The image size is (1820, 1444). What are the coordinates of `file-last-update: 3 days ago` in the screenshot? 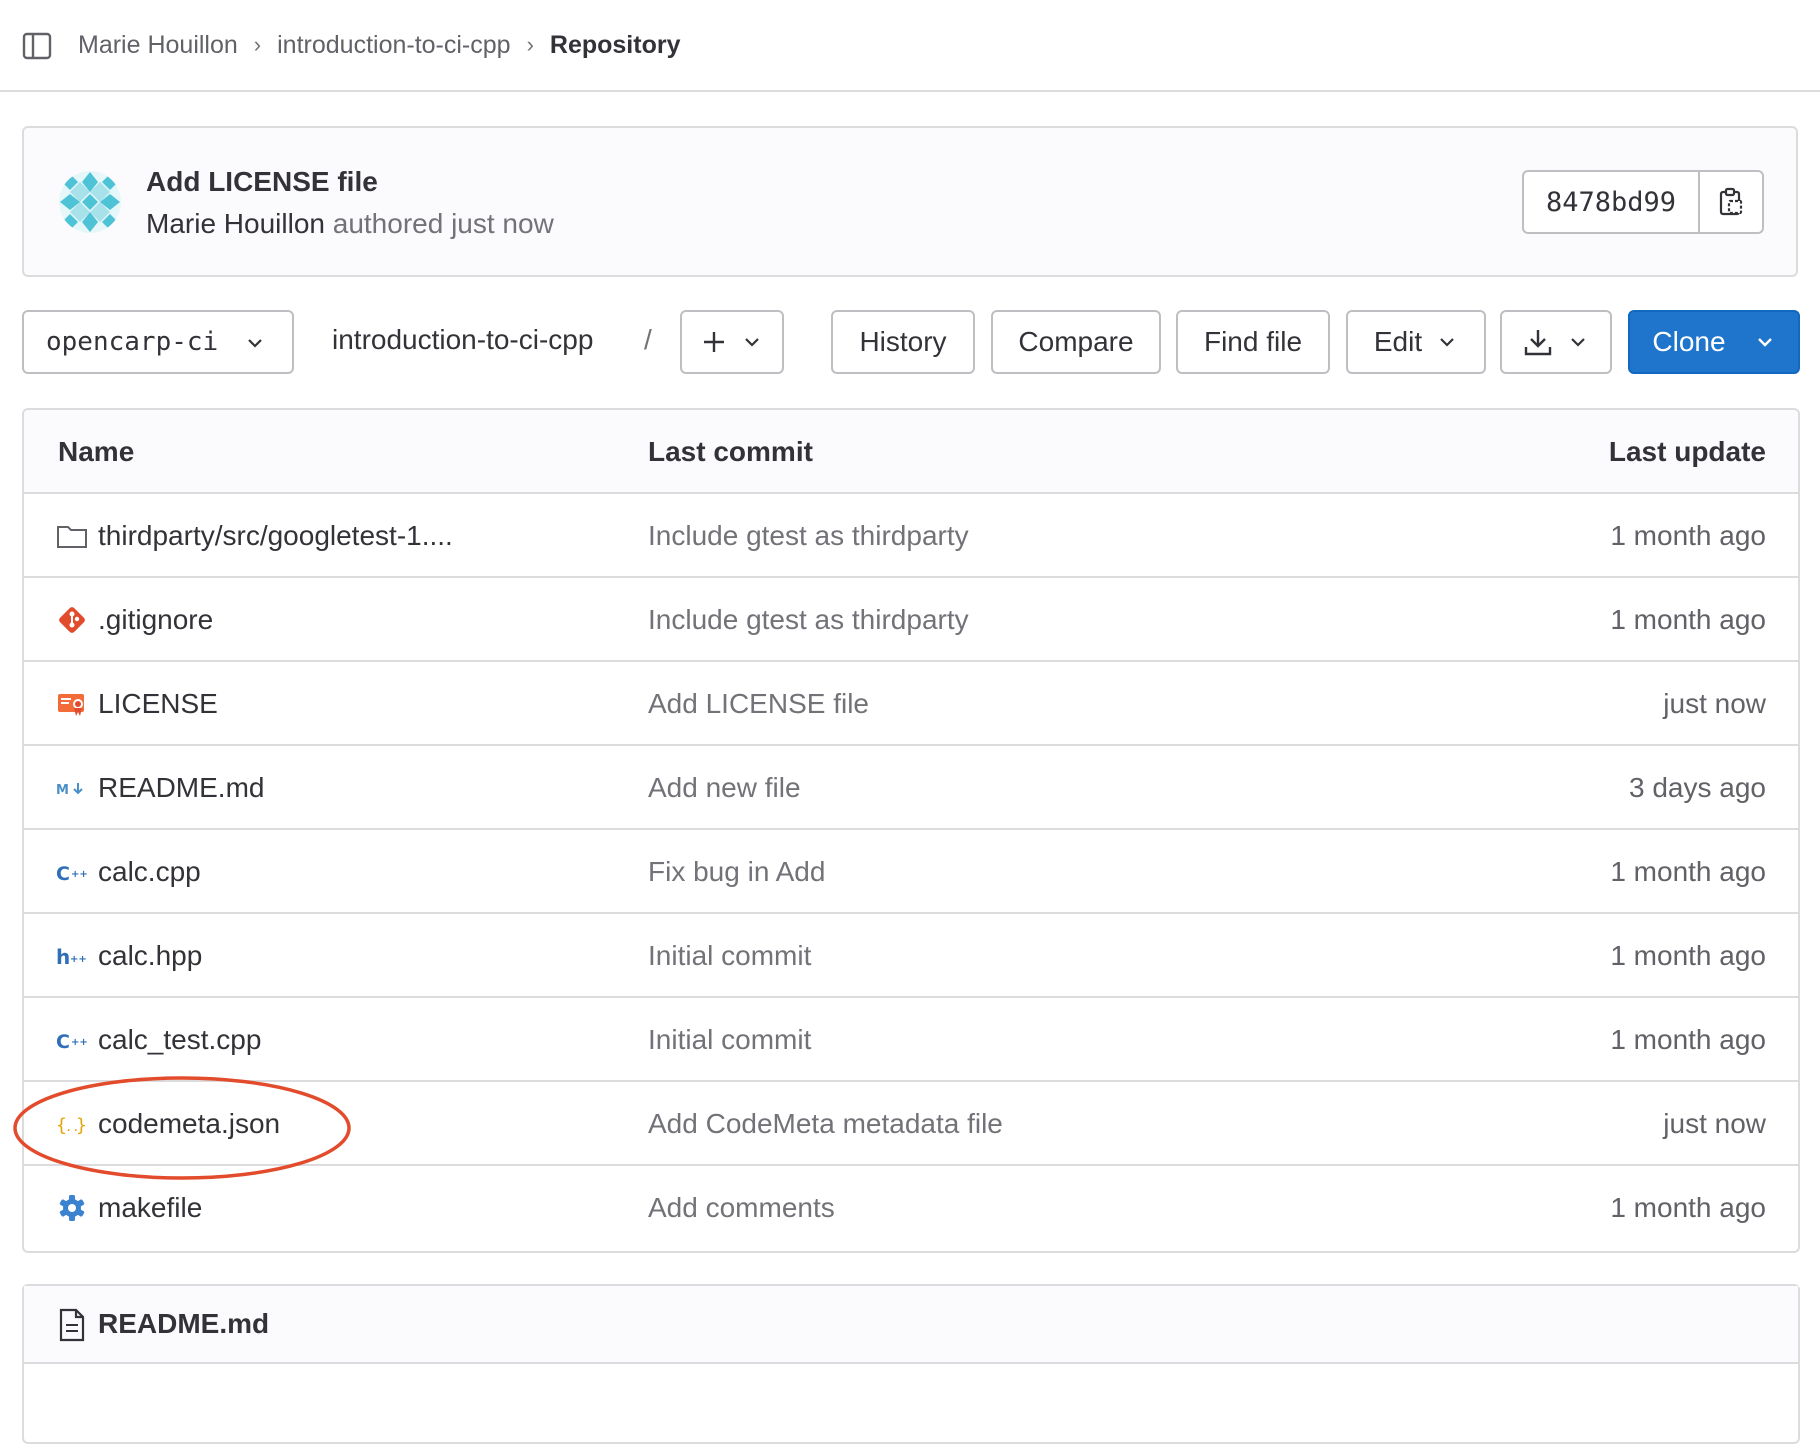 It's located at (1697, 787).